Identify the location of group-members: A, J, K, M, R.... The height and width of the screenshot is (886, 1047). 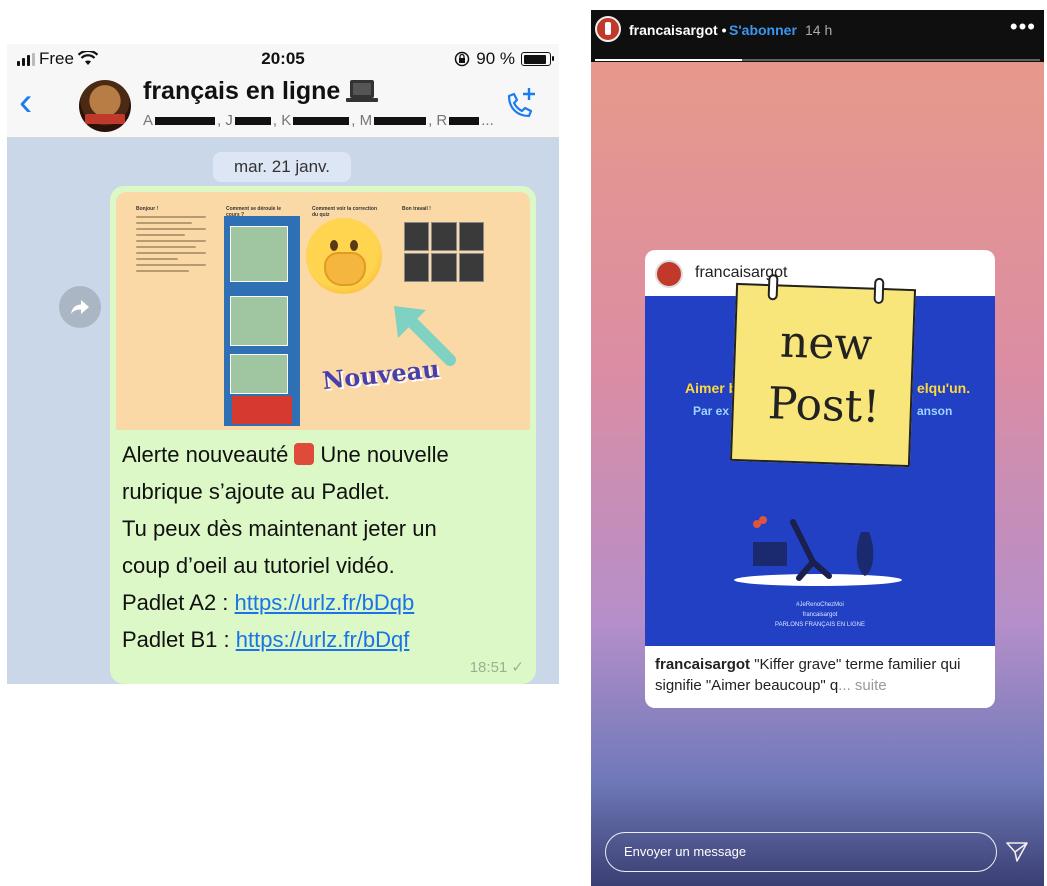
(318, 120).